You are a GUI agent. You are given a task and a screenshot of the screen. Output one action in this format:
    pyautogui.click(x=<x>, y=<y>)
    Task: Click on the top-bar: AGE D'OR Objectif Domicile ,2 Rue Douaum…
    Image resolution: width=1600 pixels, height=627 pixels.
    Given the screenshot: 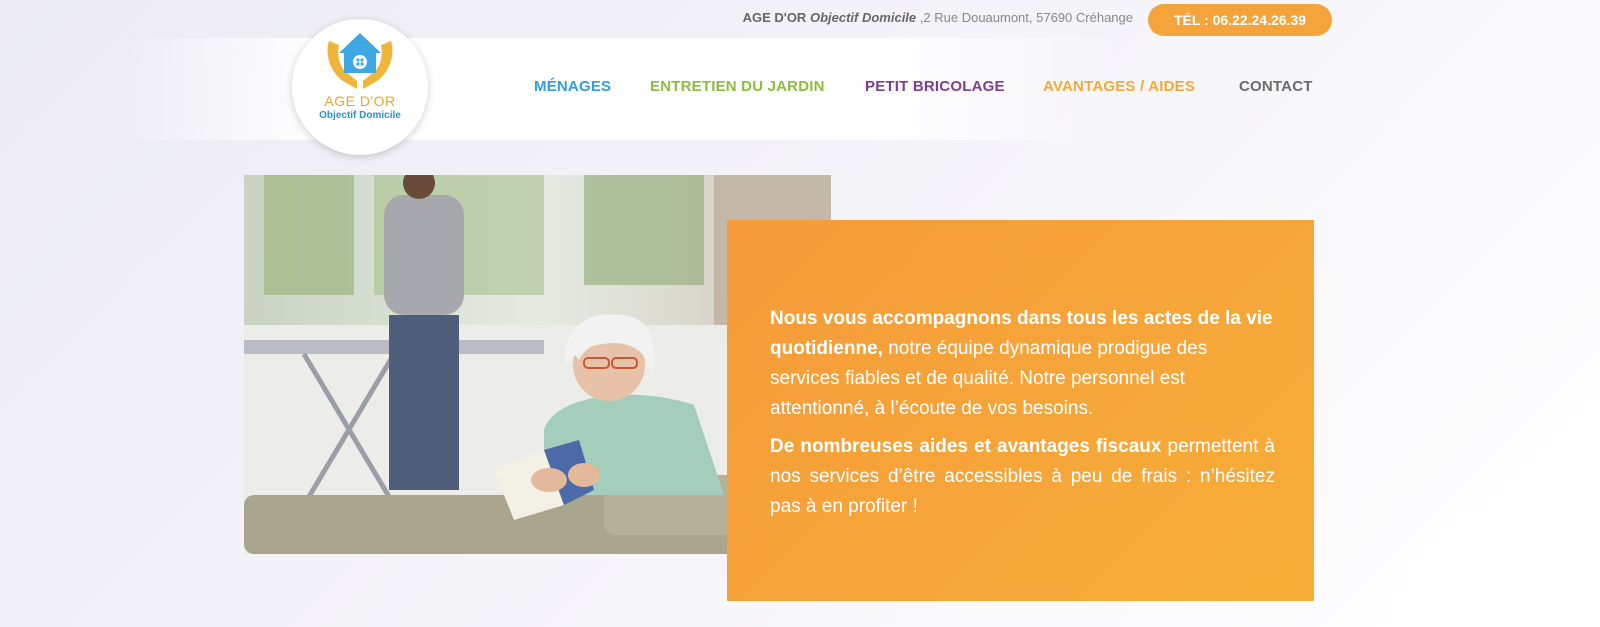 What is the action you would take?
    pyautogui.click(x=800, y=19)
    